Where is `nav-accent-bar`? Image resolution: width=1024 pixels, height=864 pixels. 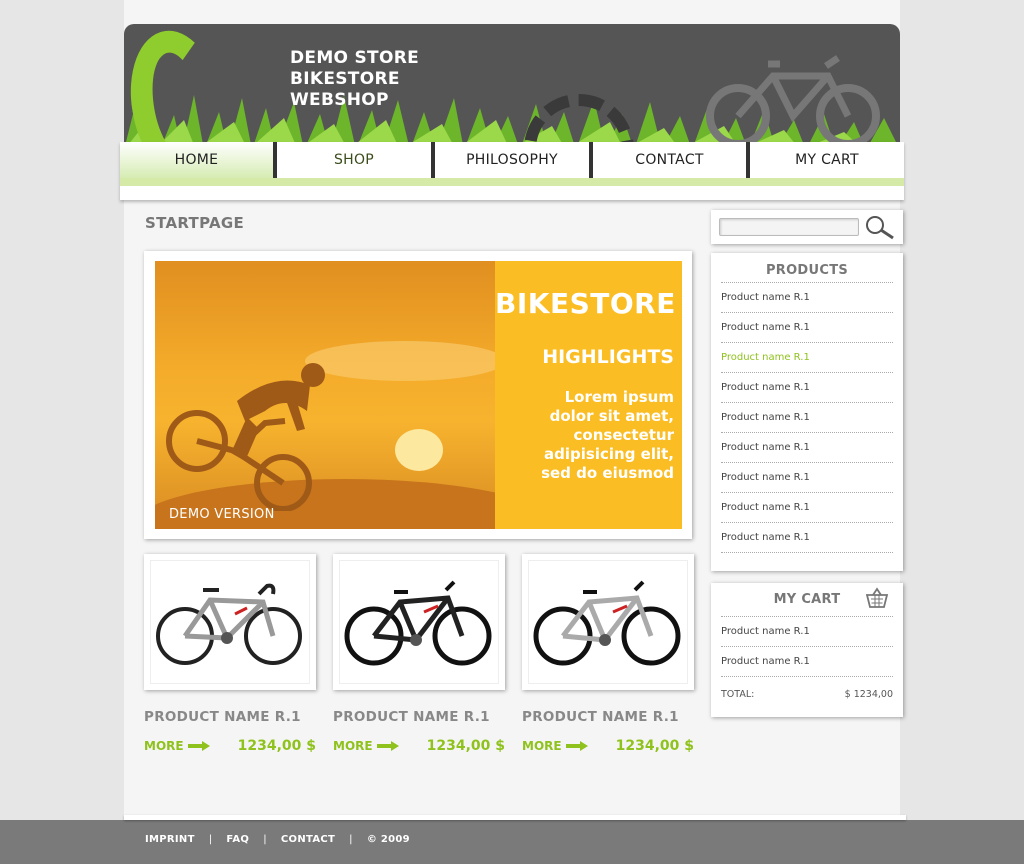
nav-accent-bar is located at coordinates (512, 182).